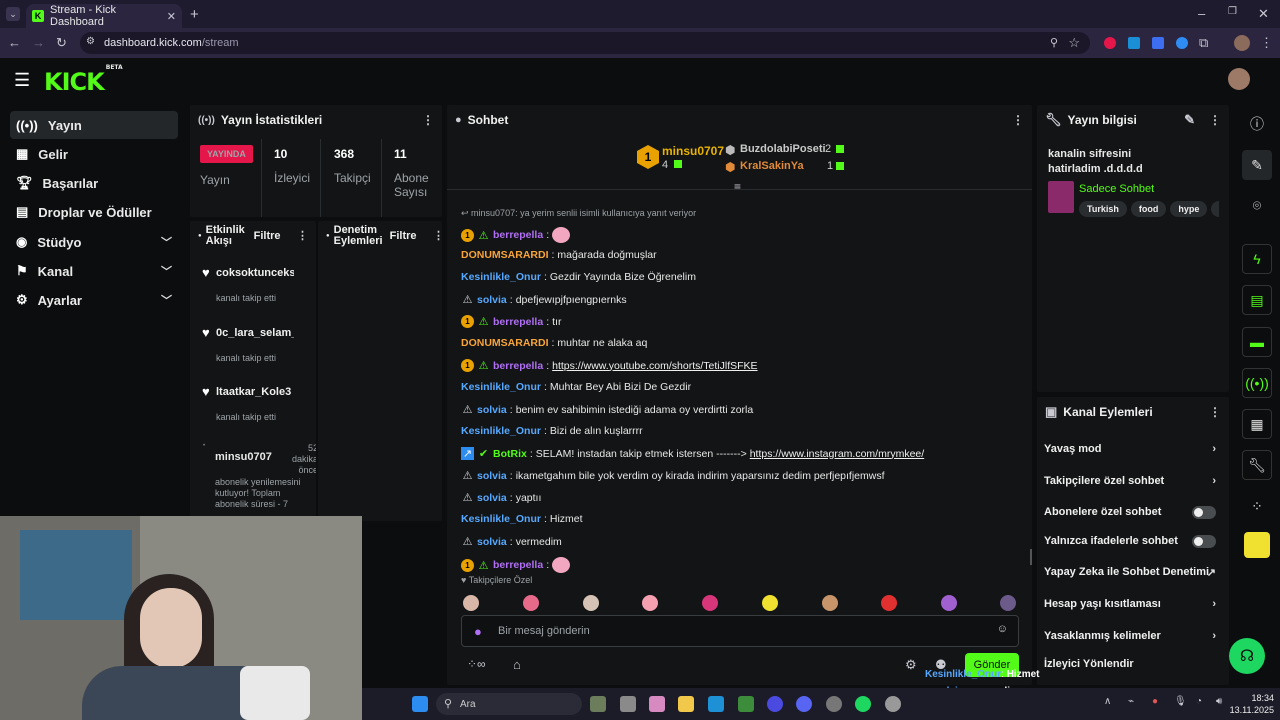  Describe the element at coordinates (740, 631) in the screenshot. I see `chat-input: ● Bir mesaj gönderin ☺` at that location.